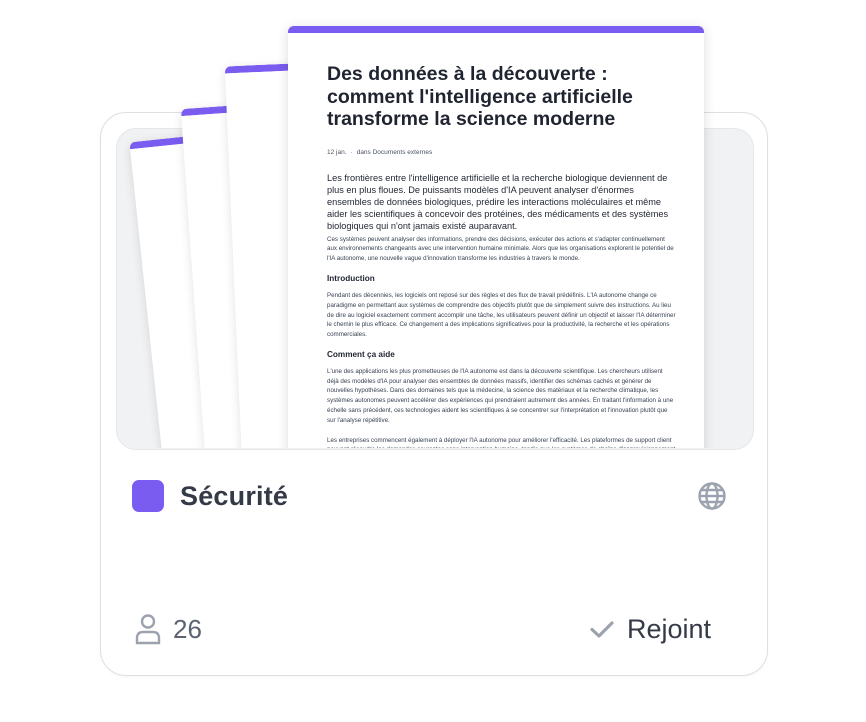 The image size is (866, 722). I want to click on section-heading-introduction: Introduction, so click(351, 278).